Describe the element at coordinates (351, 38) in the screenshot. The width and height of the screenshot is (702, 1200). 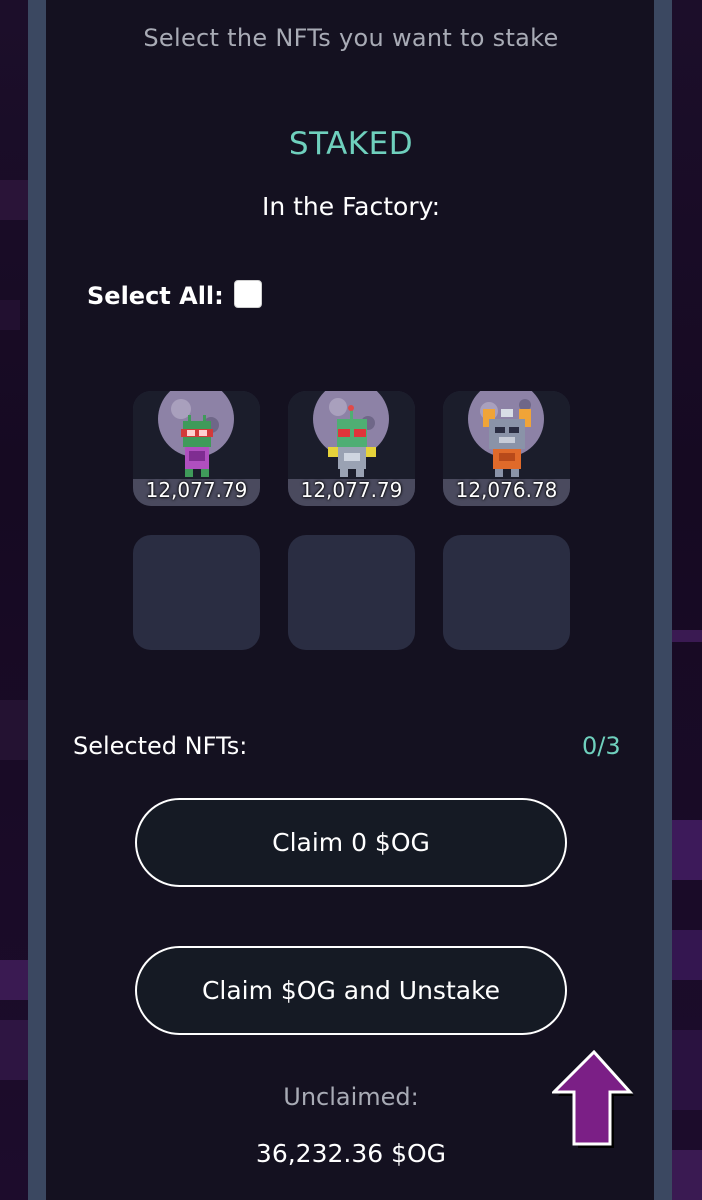
I see `instruction-text: Select the NFTs you want to stake` at that location.